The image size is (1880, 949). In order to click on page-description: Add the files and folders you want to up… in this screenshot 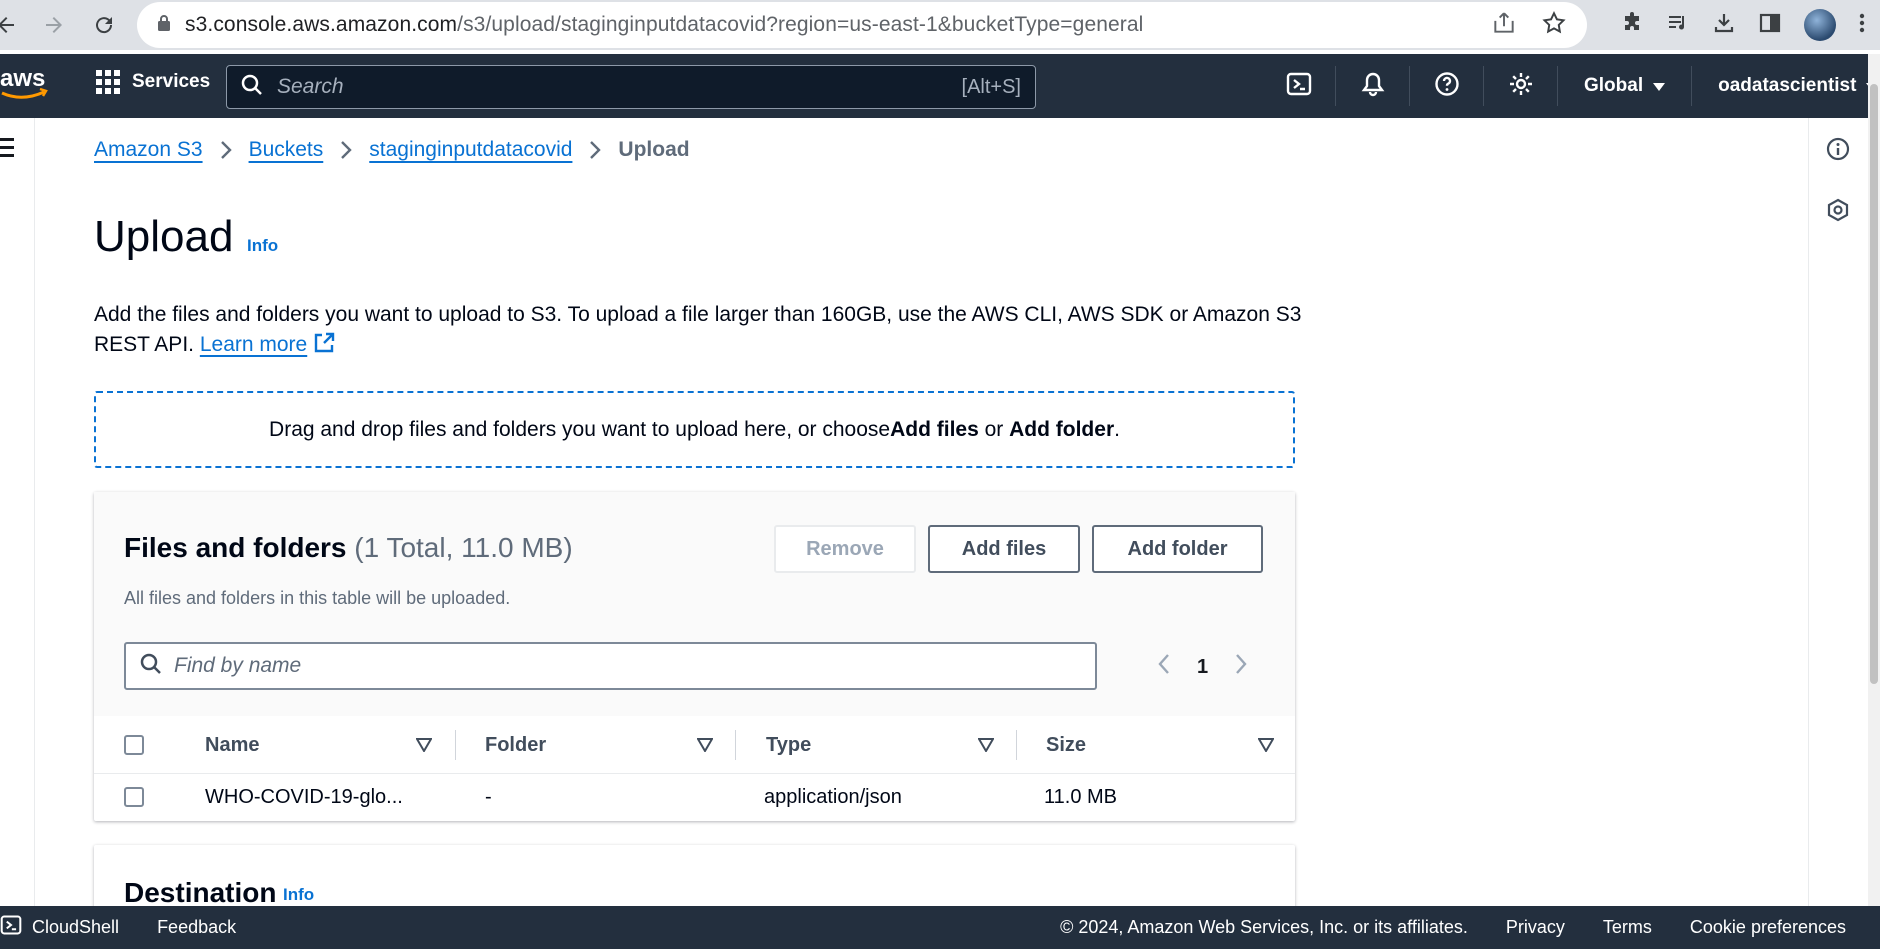, I will do `click(704, 330)`.